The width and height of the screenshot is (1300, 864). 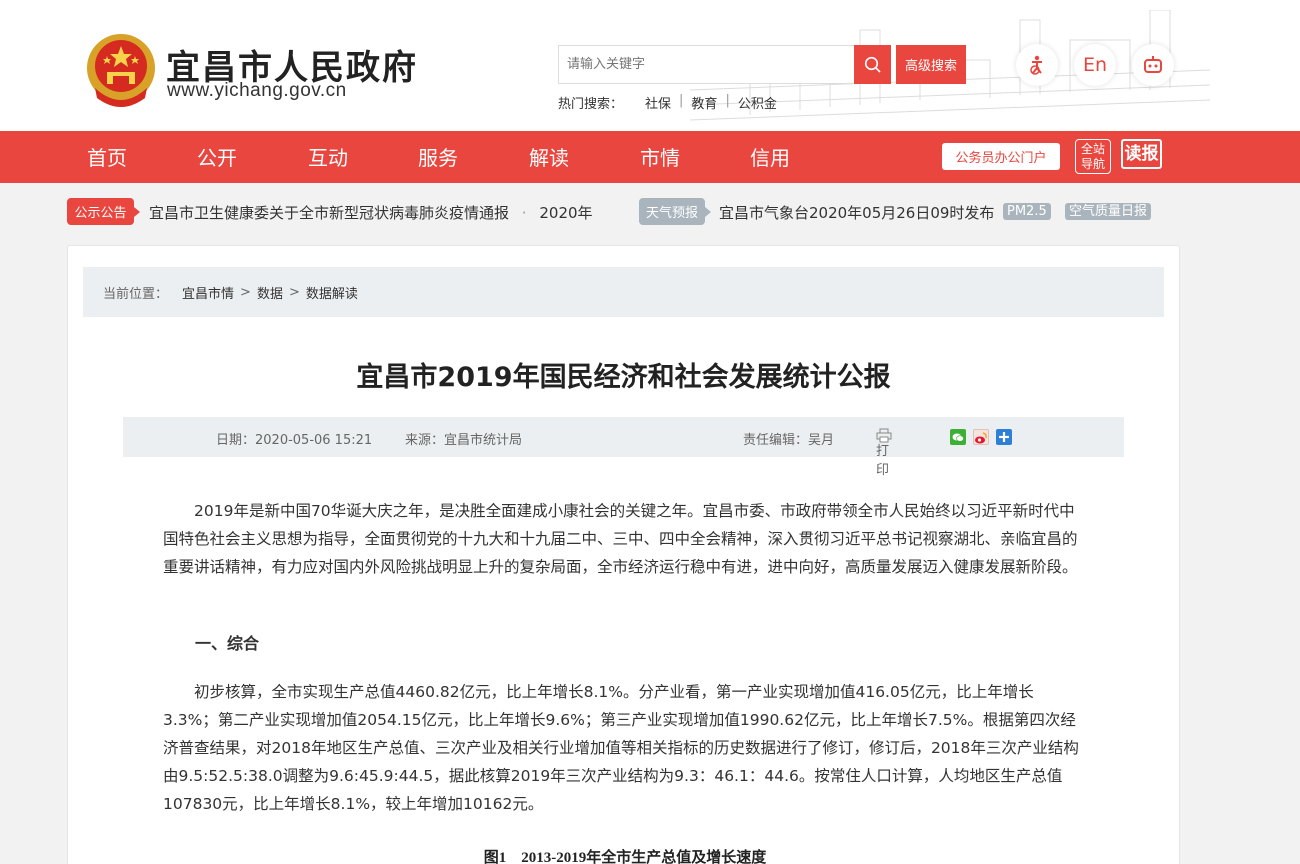 I want to click on nav-item-jiedu: 解读, so click(x=549, y=157).